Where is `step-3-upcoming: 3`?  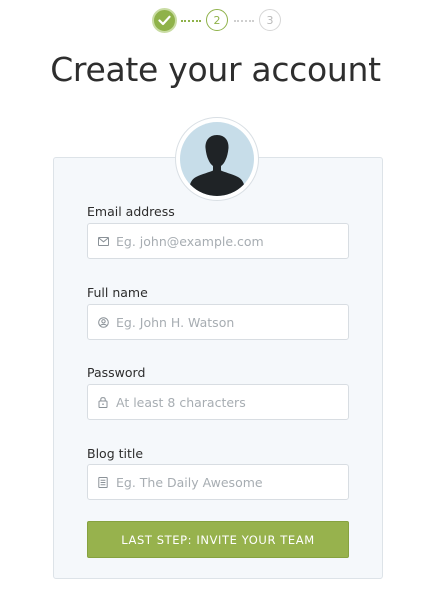
step-3-upcoming: 3 is located at coordinates (270, 20).